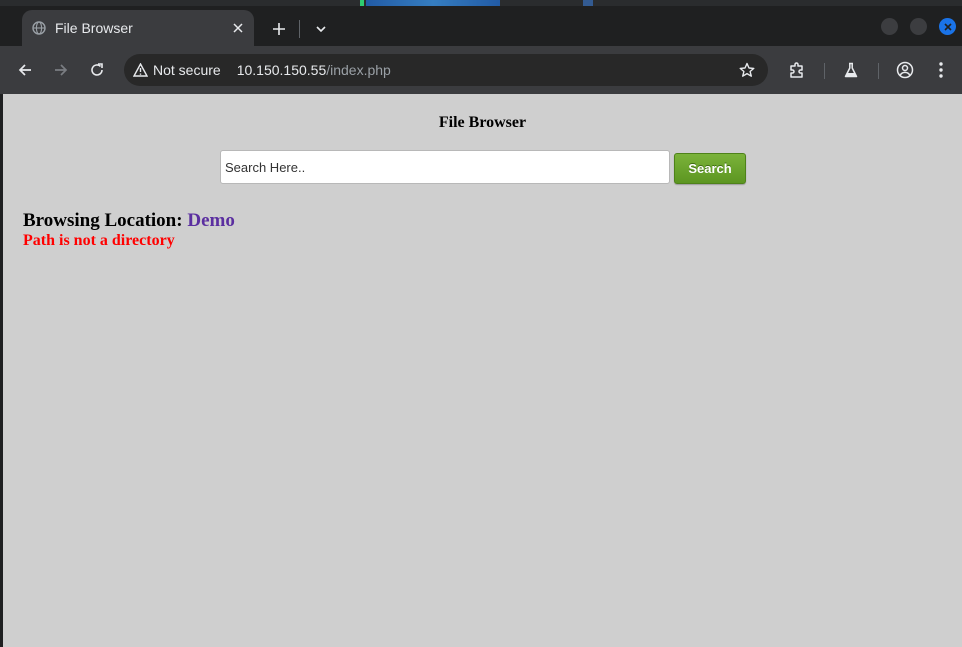  What do you see at coordinates (710, 168) in the screenshot?
I see `search-button: Search` at bounding box center [710, 168].